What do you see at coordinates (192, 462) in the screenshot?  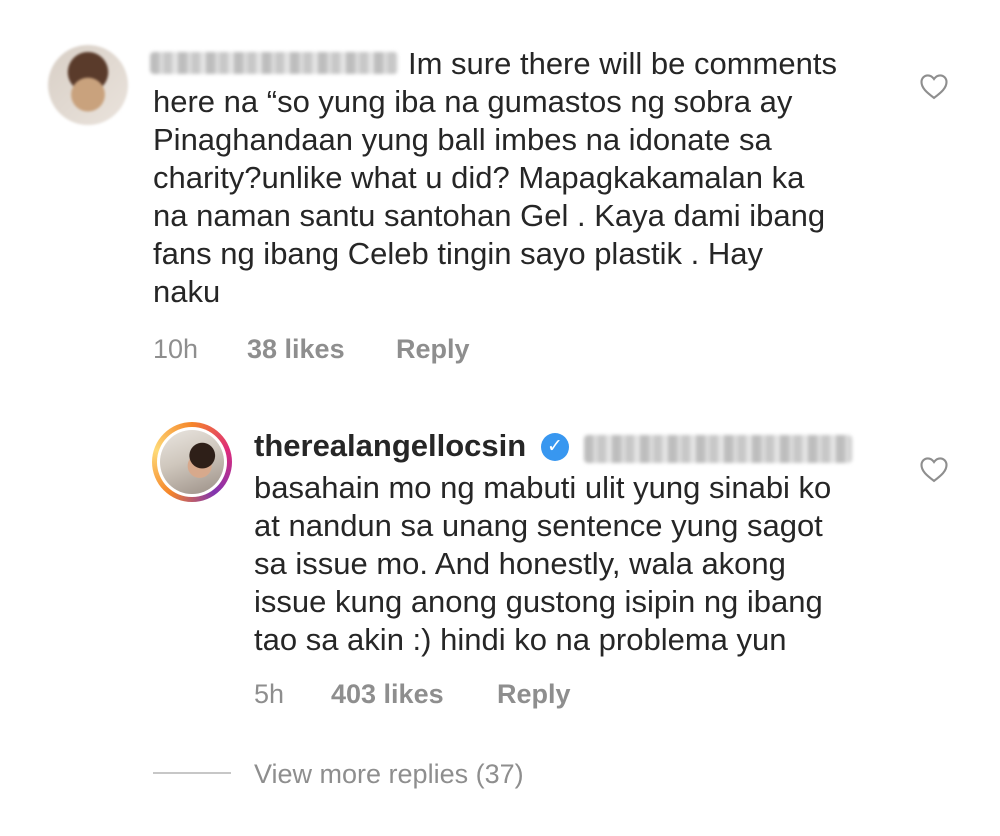 I see `reply-avatar` at bounding box center [192, 462].